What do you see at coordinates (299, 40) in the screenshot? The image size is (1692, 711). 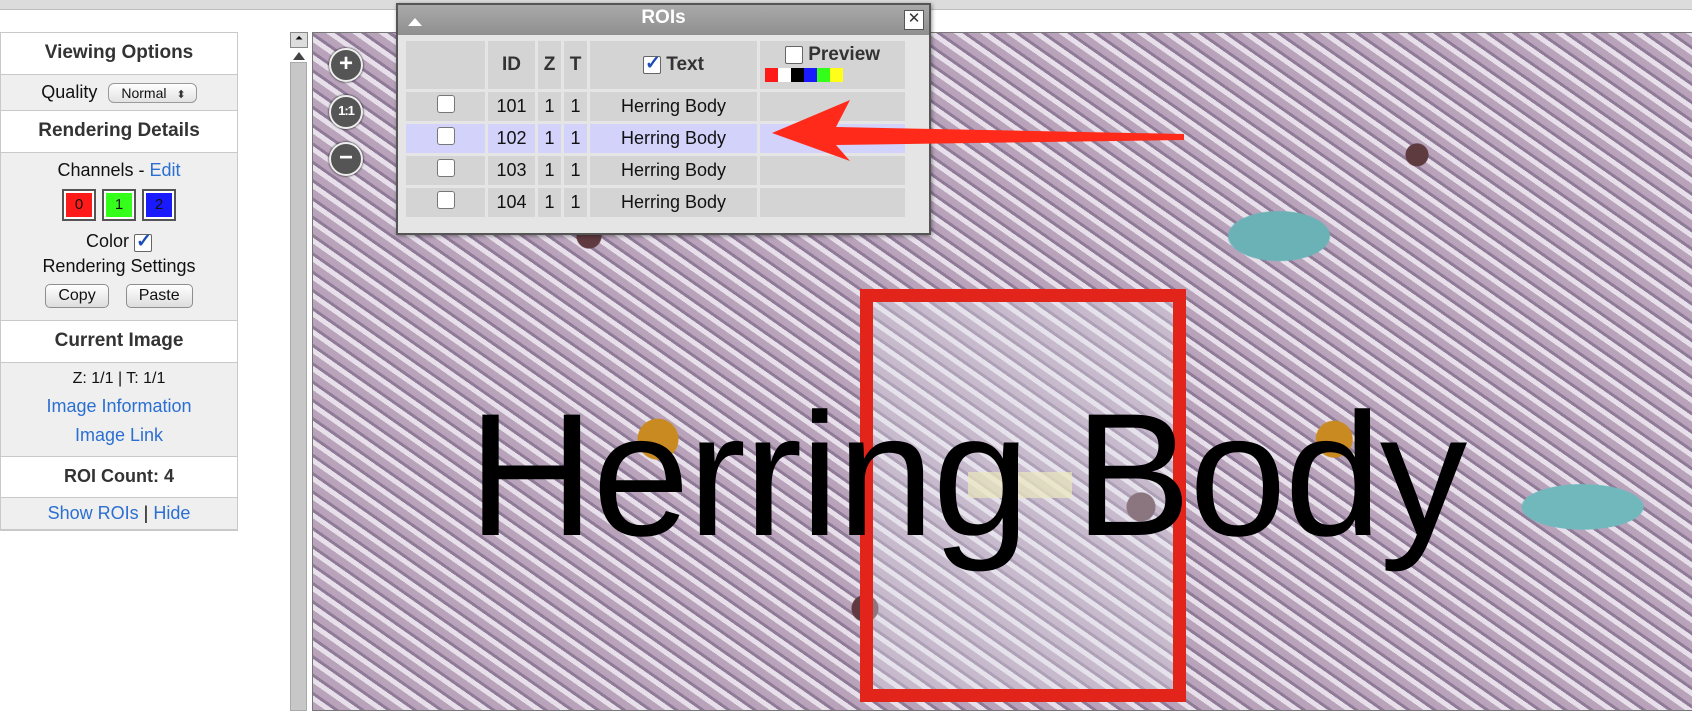 I see `collapse-toggle-icon: ⏶` at bounding box center [299, 40].